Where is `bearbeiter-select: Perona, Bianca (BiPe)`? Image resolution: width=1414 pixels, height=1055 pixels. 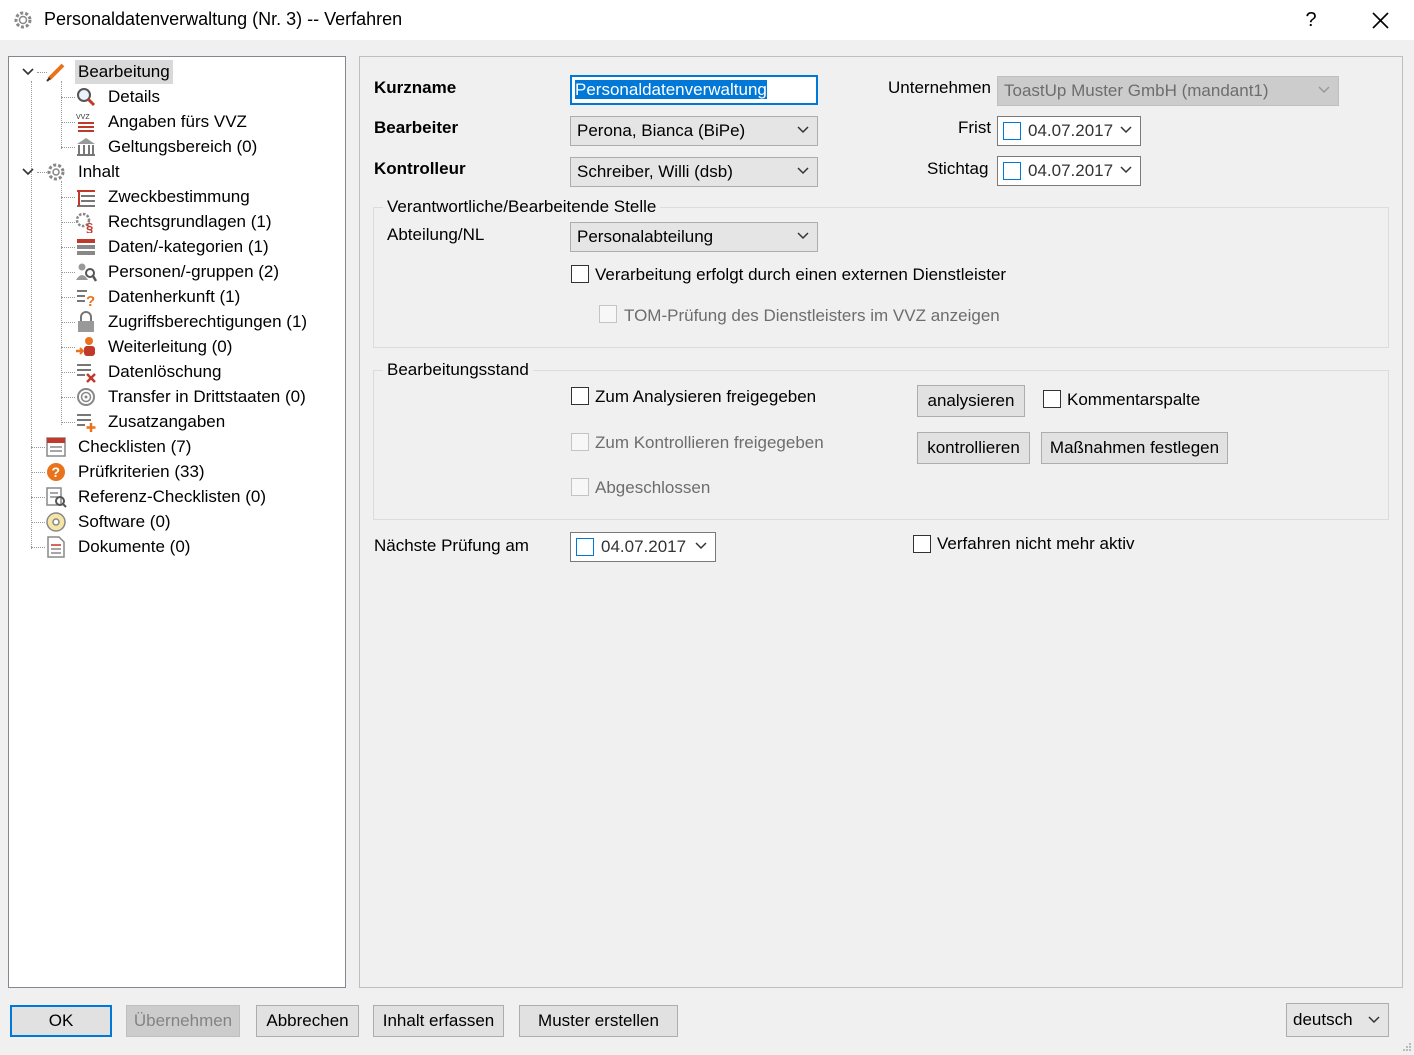 bearbeiter-select: Perona, Bianca (BiPe) is located at coordinates (694, 131).